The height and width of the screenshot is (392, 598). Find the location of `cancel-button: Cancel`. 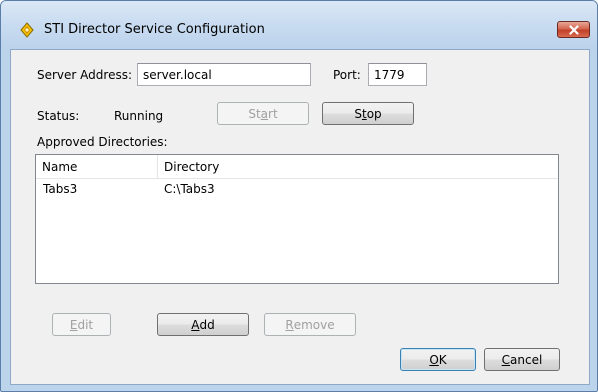

cancel-button: Cancel is located at coordinates (522, 359).